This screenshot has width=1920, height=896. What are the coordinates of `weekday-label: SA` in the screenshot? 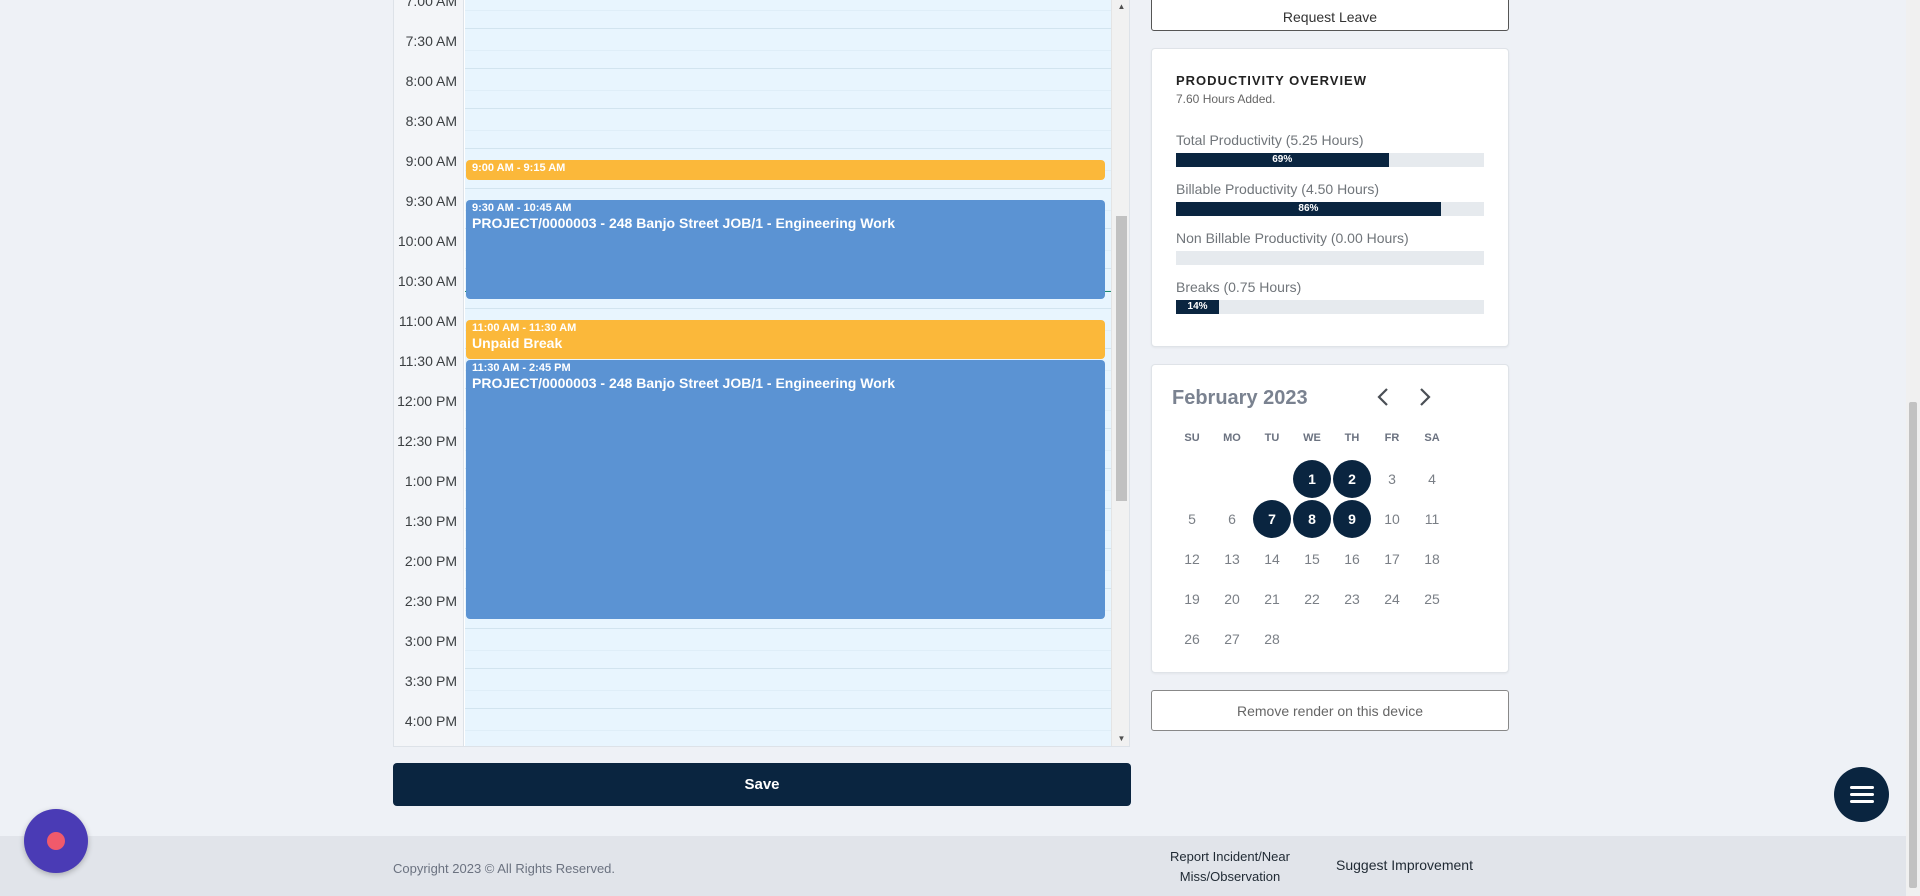 It's located at (1432, 438).